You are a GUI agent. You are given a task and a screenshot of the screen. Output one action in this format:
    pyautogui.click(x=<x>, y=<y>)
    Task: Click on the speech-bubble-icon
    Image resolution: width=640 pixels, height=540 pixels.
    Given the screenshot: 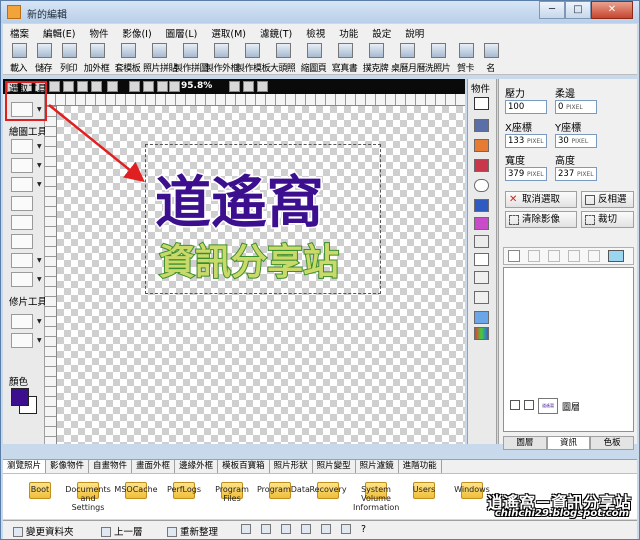 What is the action you would take?
    pyautogui.click(x=481, y=259)
    